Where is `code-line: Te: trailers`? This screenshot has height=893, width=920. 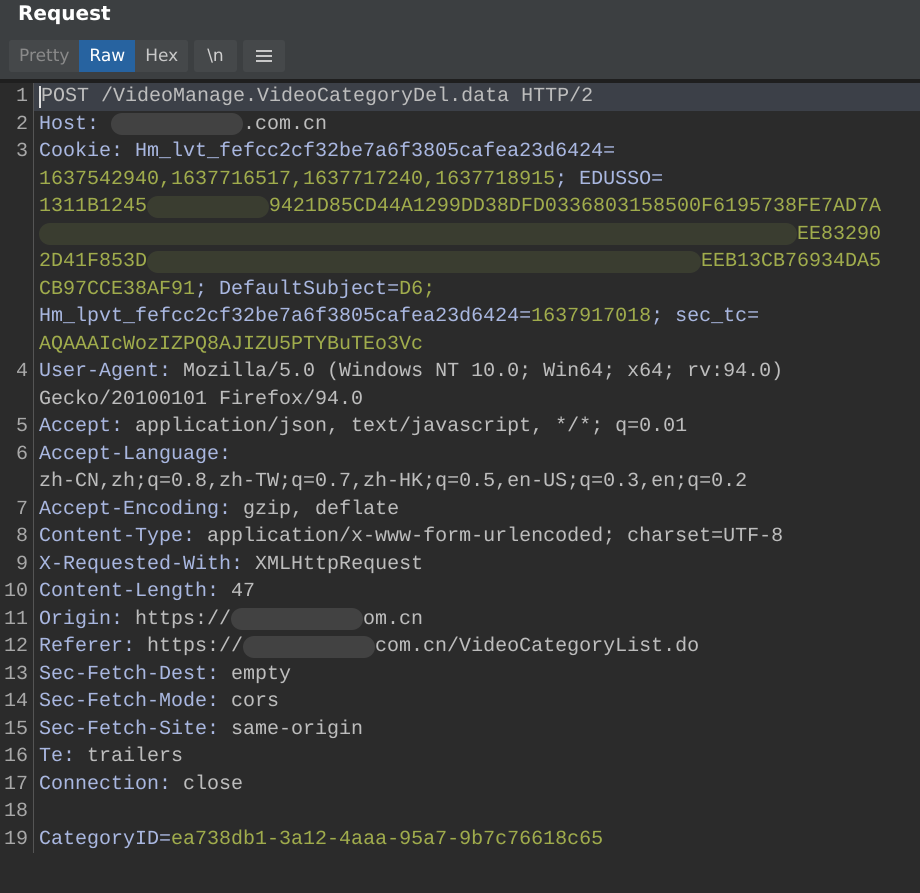
code-line: Te: trailers is located at coordinates (111, 757).